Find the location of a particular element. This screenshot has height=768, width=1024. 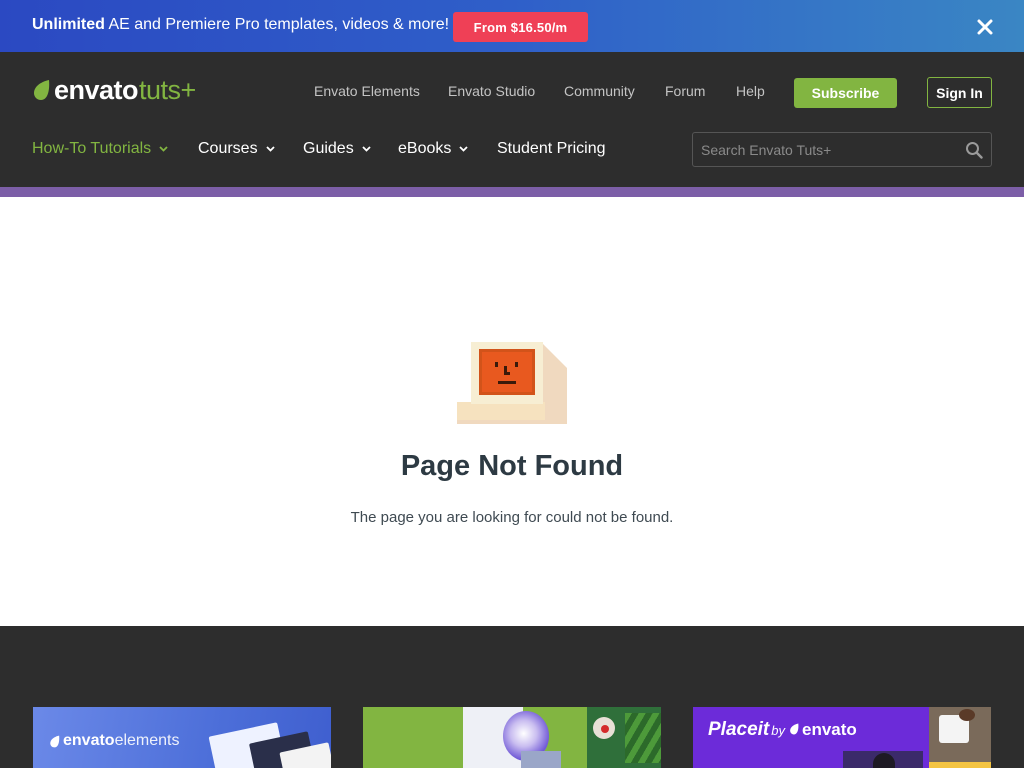

nav-label: eBooks is located at coordinates (425, 148).